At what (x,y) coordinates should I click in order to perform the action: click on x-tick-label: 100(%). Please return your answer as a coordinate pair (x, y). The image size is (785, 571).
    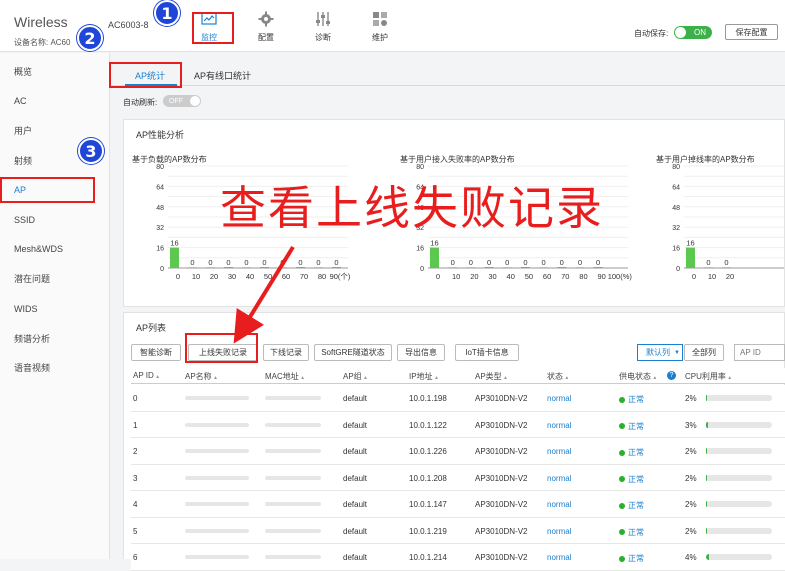
    Looking at the image, I should click on (620, 276).